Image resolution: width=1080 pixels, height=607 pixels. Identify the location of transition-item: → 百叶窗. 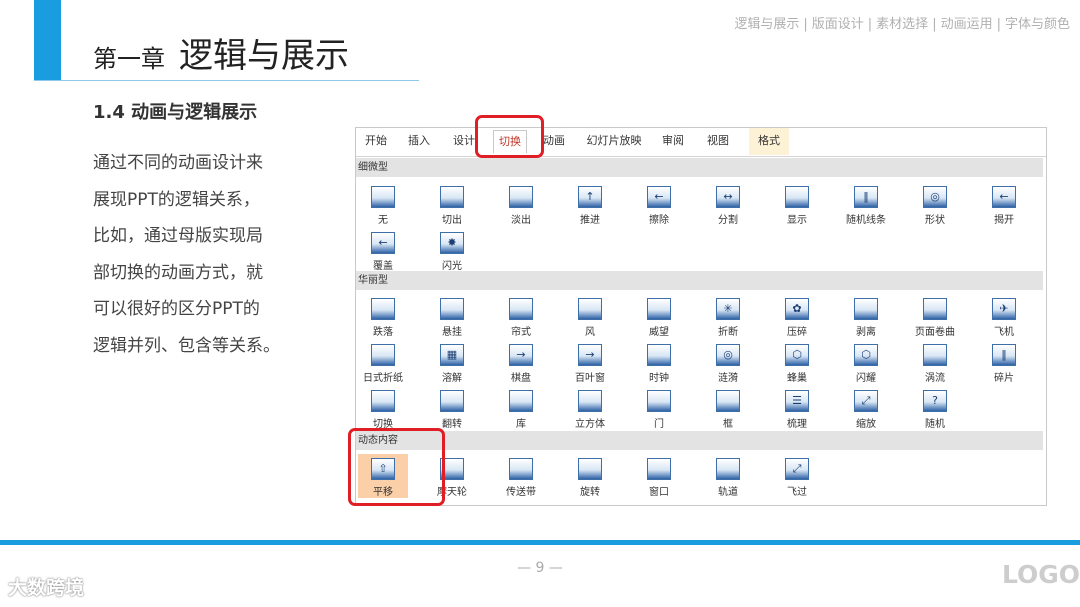
(590, 362).